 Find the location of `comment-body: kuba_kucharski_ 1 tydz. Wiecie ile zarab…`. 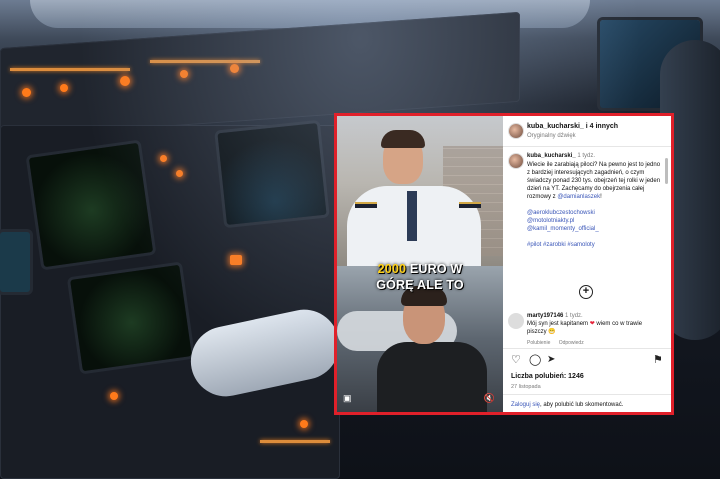

comment-body: kuba_kucharski_ 1 tydz. Wiecie ile zarab… is located at coordinates (594, 200).